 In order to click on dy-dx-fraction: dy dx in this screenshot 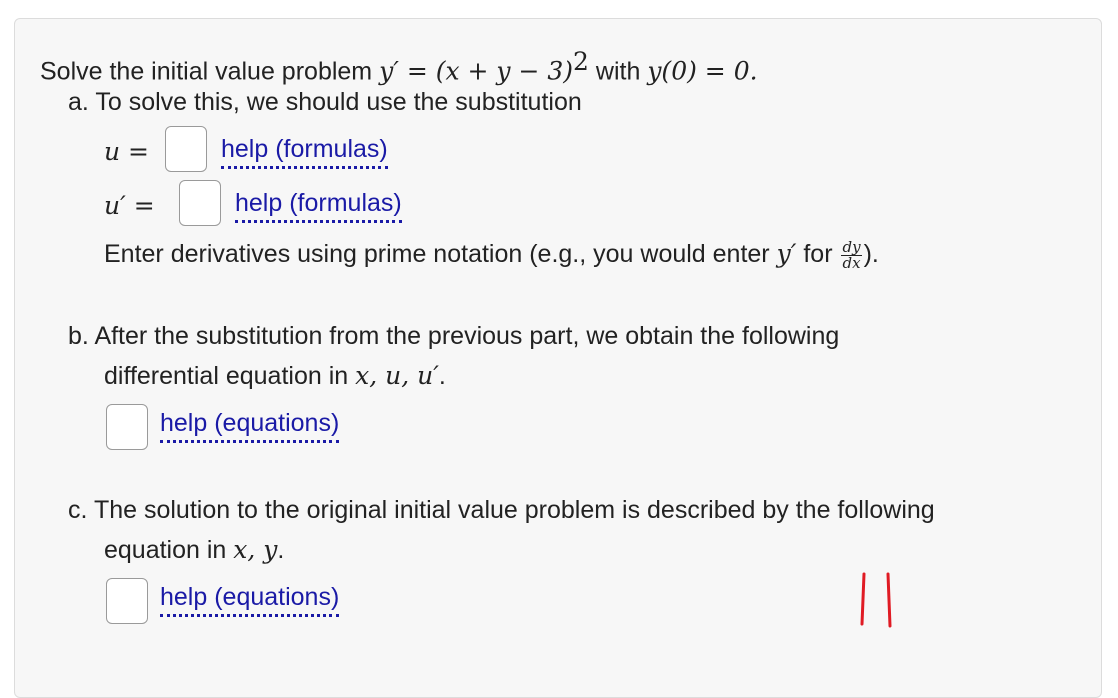, I will do `click(851, 255)`.